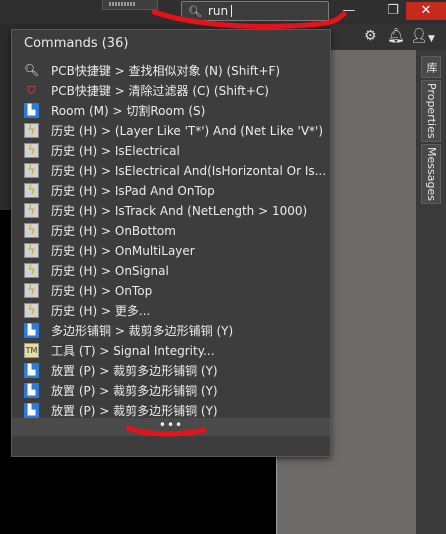  What do you see at coordinates (370, 36) in the screenshot?
I see `gear-icon: ⚙` at bounding box center [370, 36].